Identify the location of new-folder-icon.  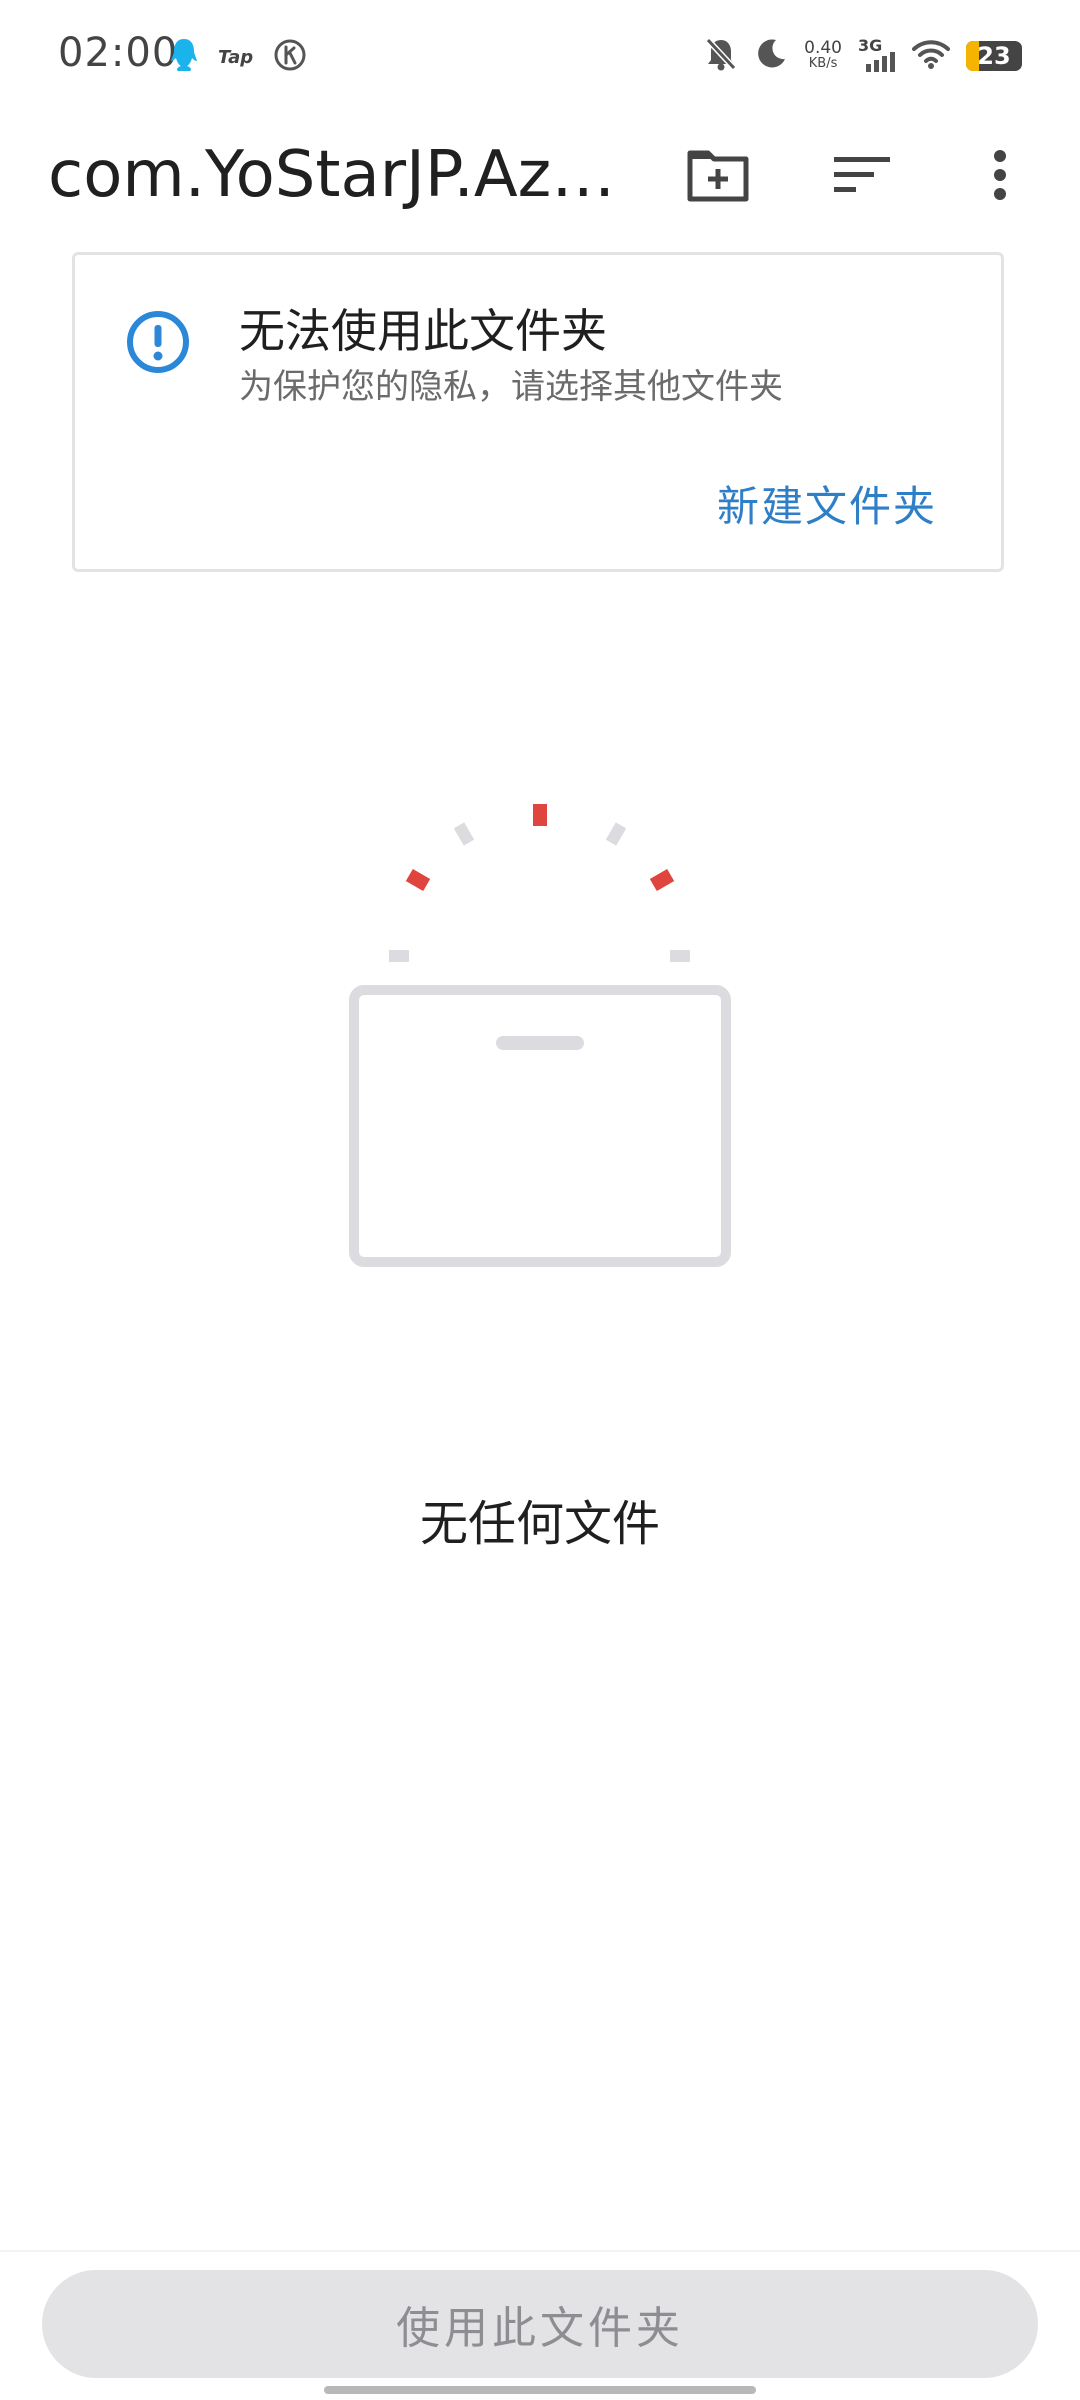
(718, 176).